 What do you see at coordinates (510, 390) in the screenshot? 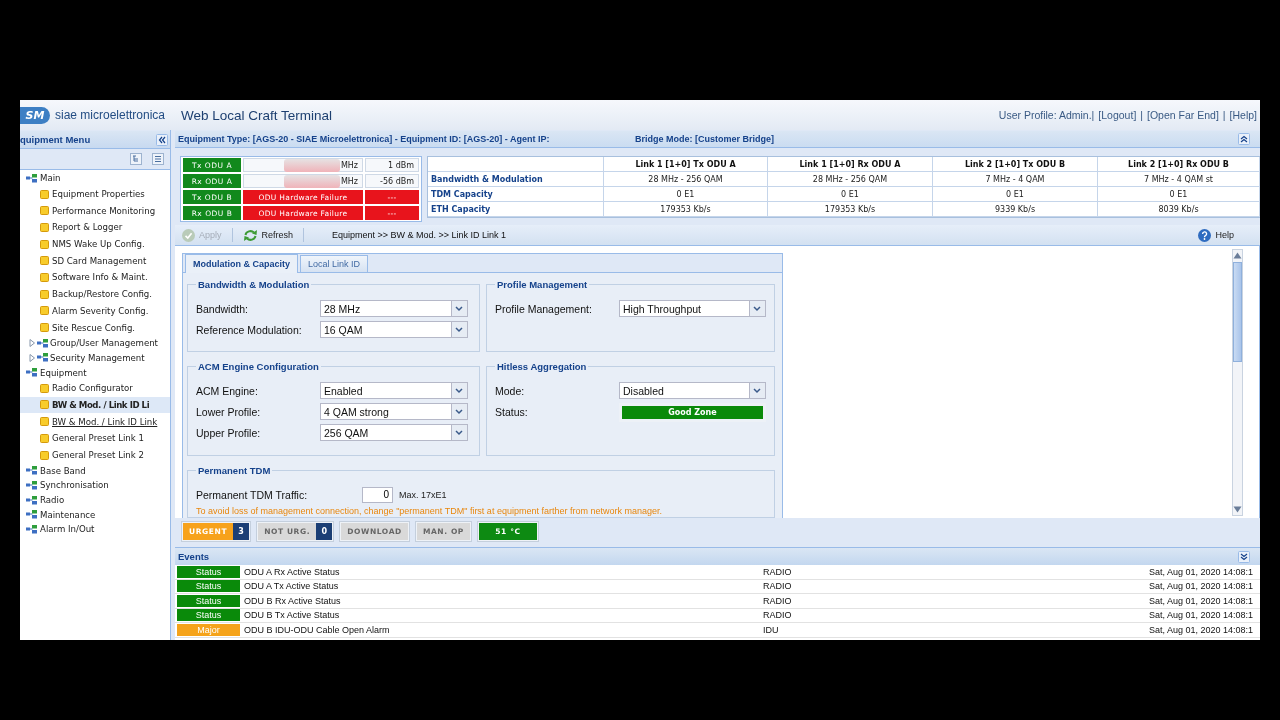
I see `field-label: Mode:` at bounding box center [510, 390].